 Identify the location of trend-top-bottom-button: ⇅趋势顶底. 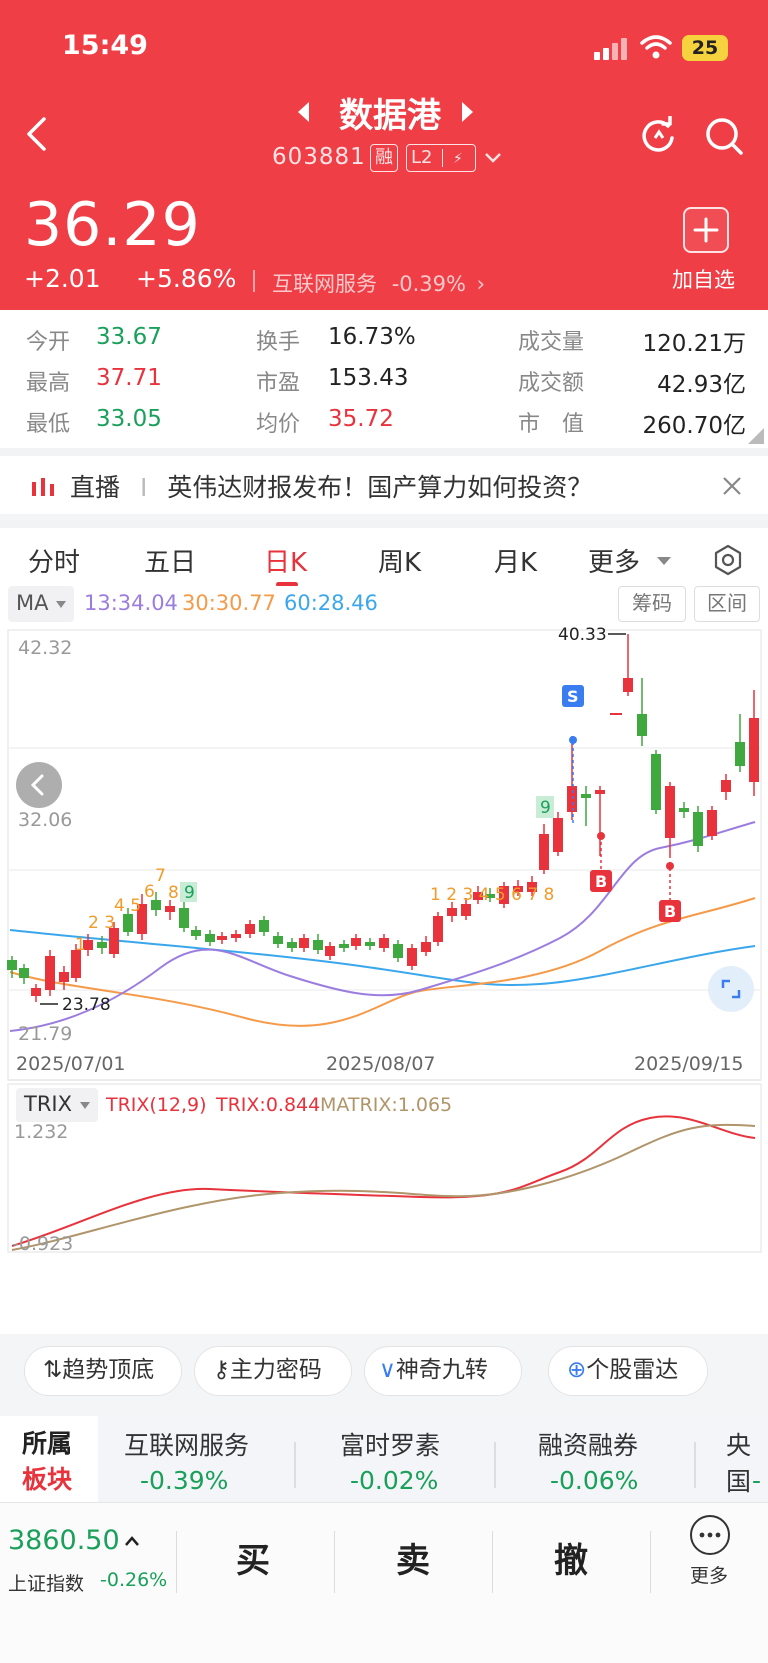
(103, 1371).